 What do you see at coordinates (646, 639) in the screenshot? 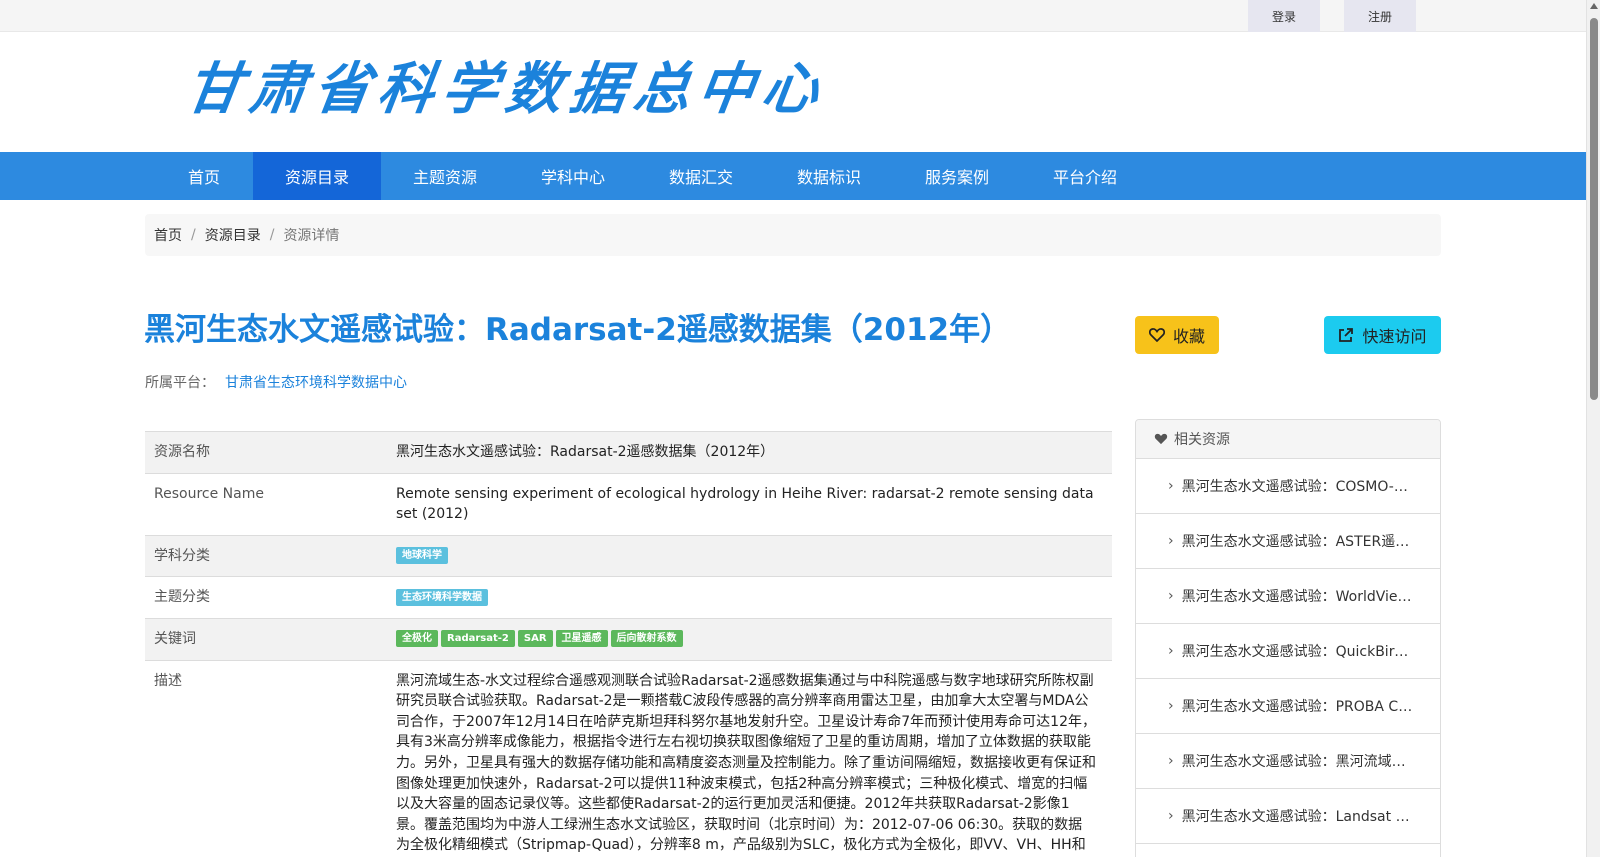
I see `keyword-tag: 后向散射系数` at bounding box center [646, 639].